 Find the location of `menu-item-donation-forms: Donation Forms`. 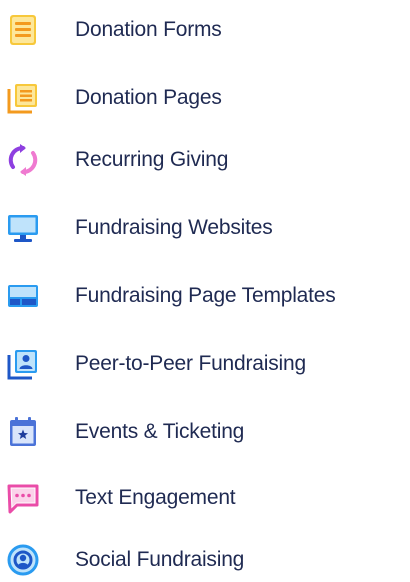

menu-item-donation-forms: Donation Forms is located at coordinates (205, 30).